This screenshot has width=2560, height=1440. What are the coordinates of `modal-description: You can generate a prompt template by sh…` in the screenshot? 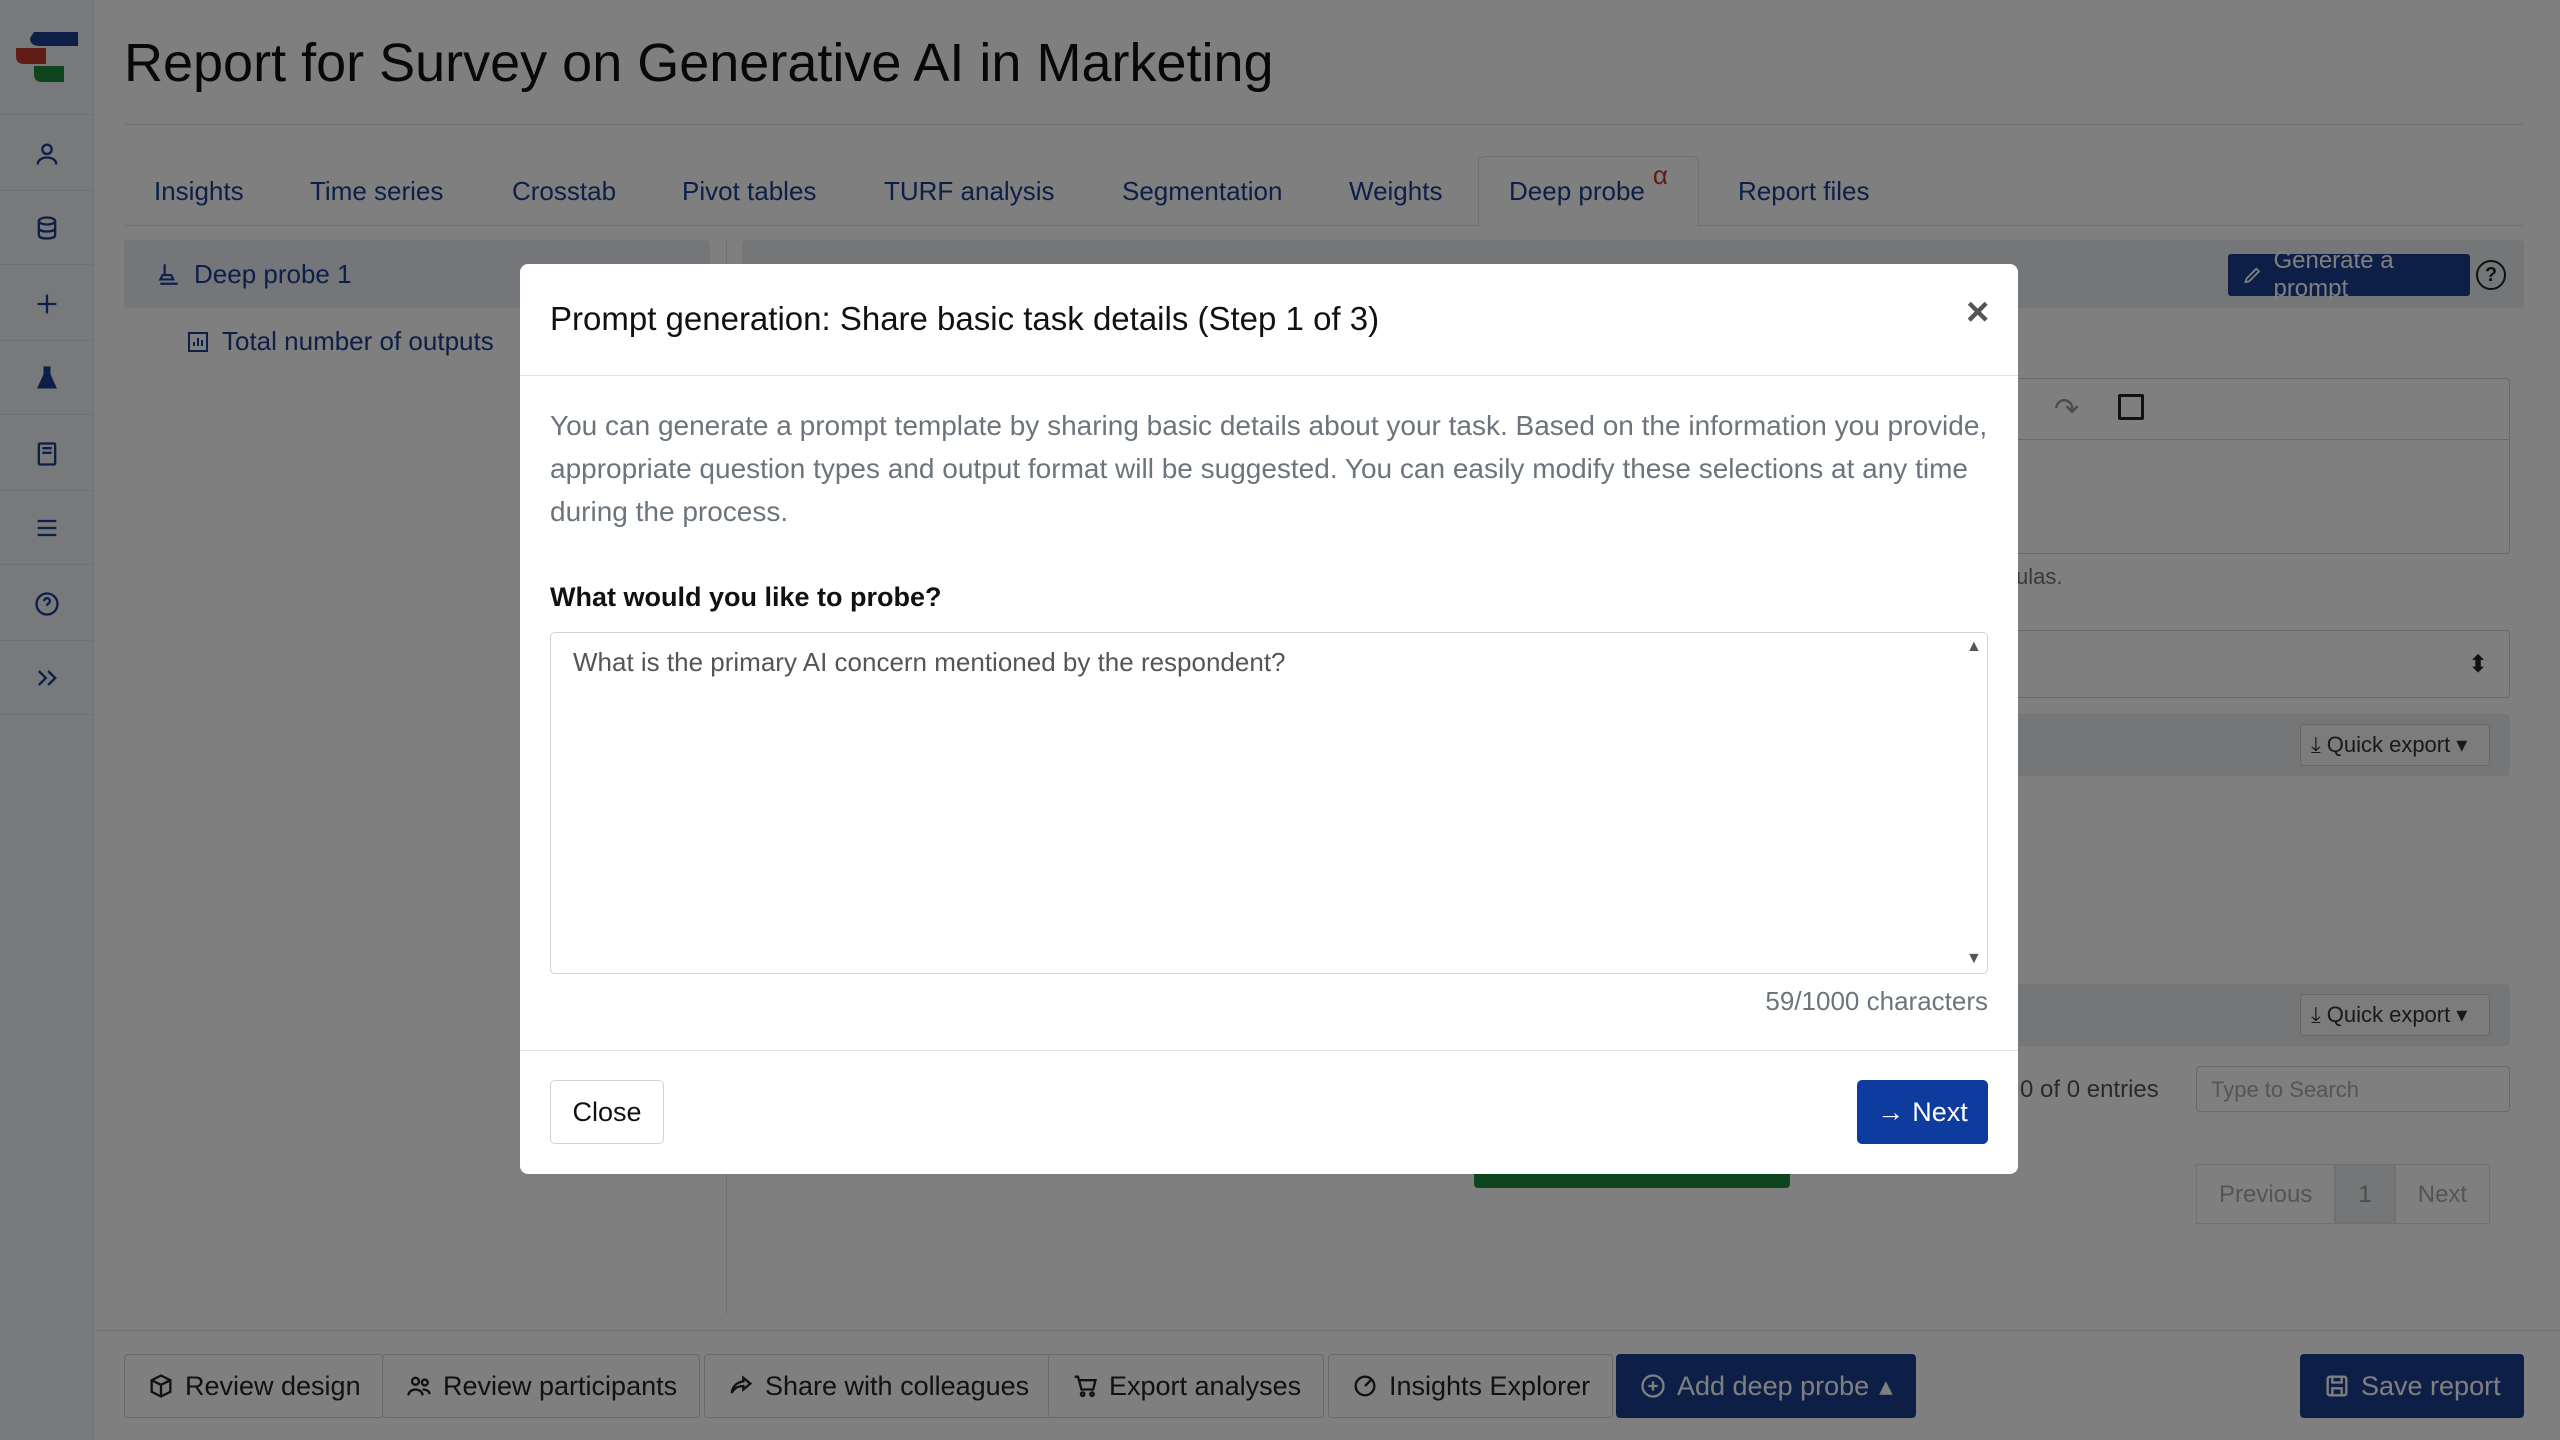 It's located at (1269, 468).